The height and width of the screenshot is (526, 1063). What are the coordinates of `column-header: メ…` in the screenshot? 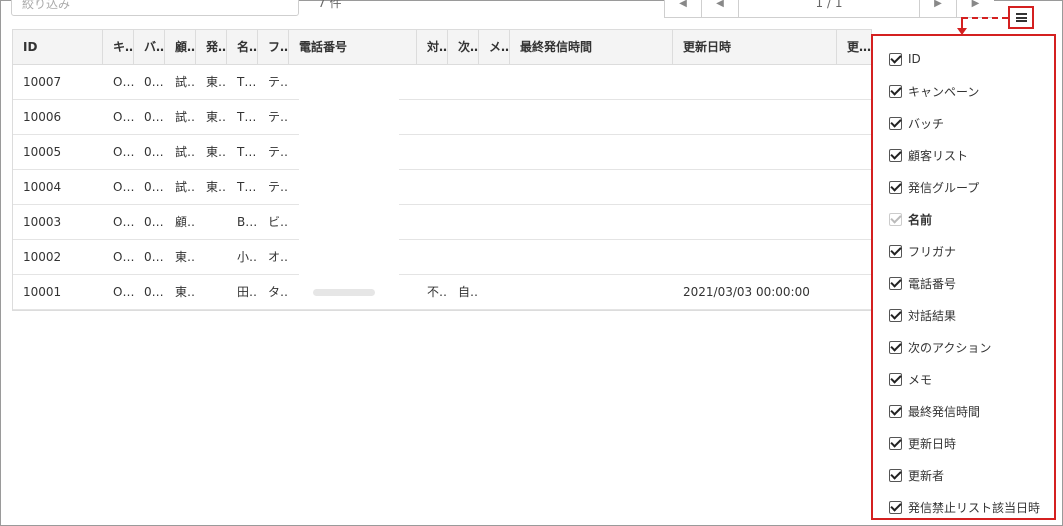 It's located at (494, 47).